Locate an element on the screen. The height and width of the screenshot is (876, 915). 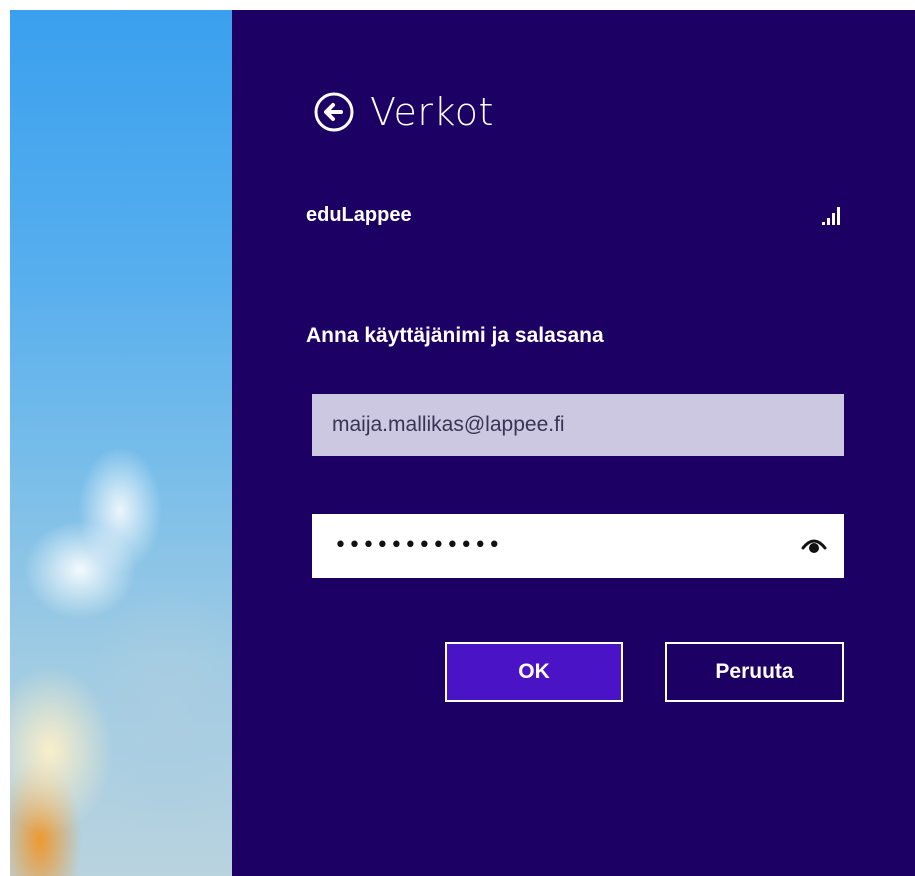
password-field: •••••••••••• is located at coordinates (578, 546).